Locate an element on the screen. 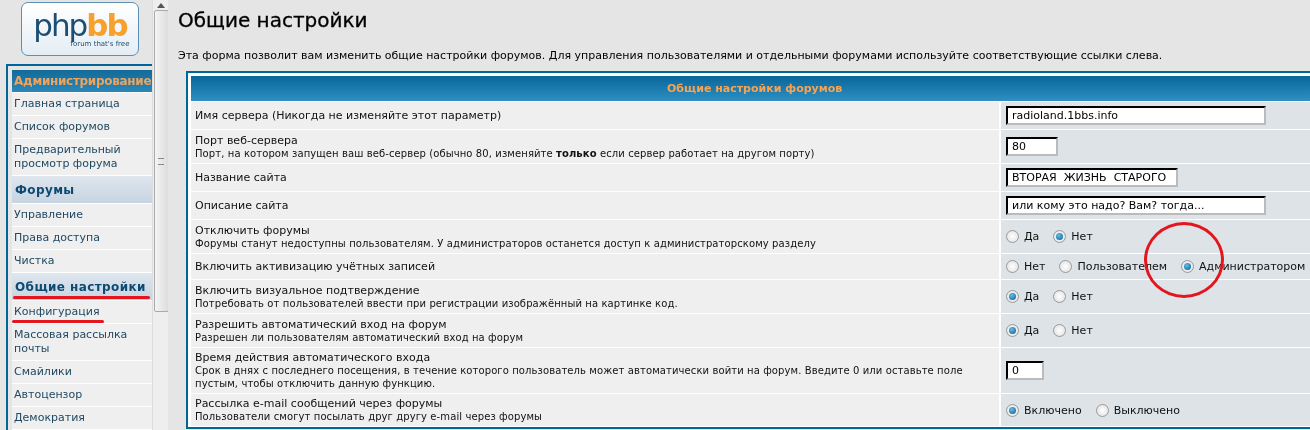  setting-hint: Пользователи смогут посылать друг другу e-mail через форумы is located at coordinates (369, 416).